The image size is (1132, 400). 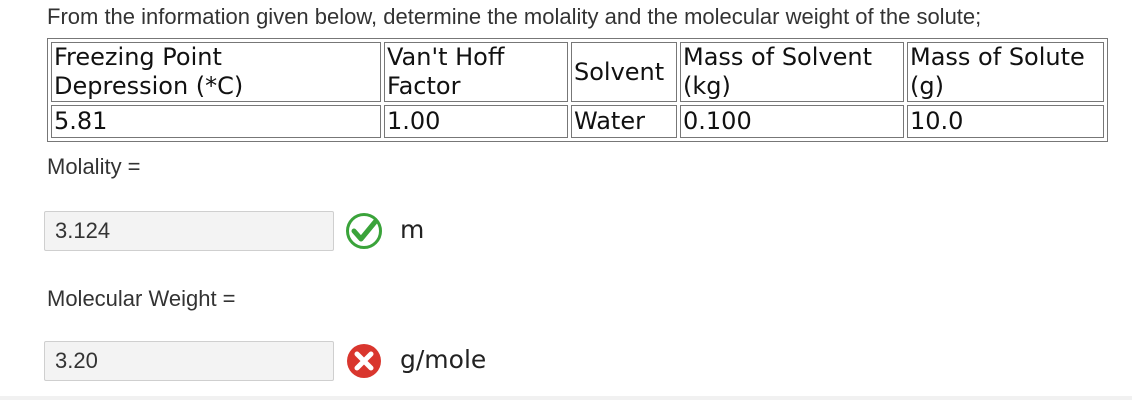 What do you see at coordinates (476, 121) in the screenshot?
I see `cell-vant-hoff-factor: 1.00` at bounding box center [476, 121].